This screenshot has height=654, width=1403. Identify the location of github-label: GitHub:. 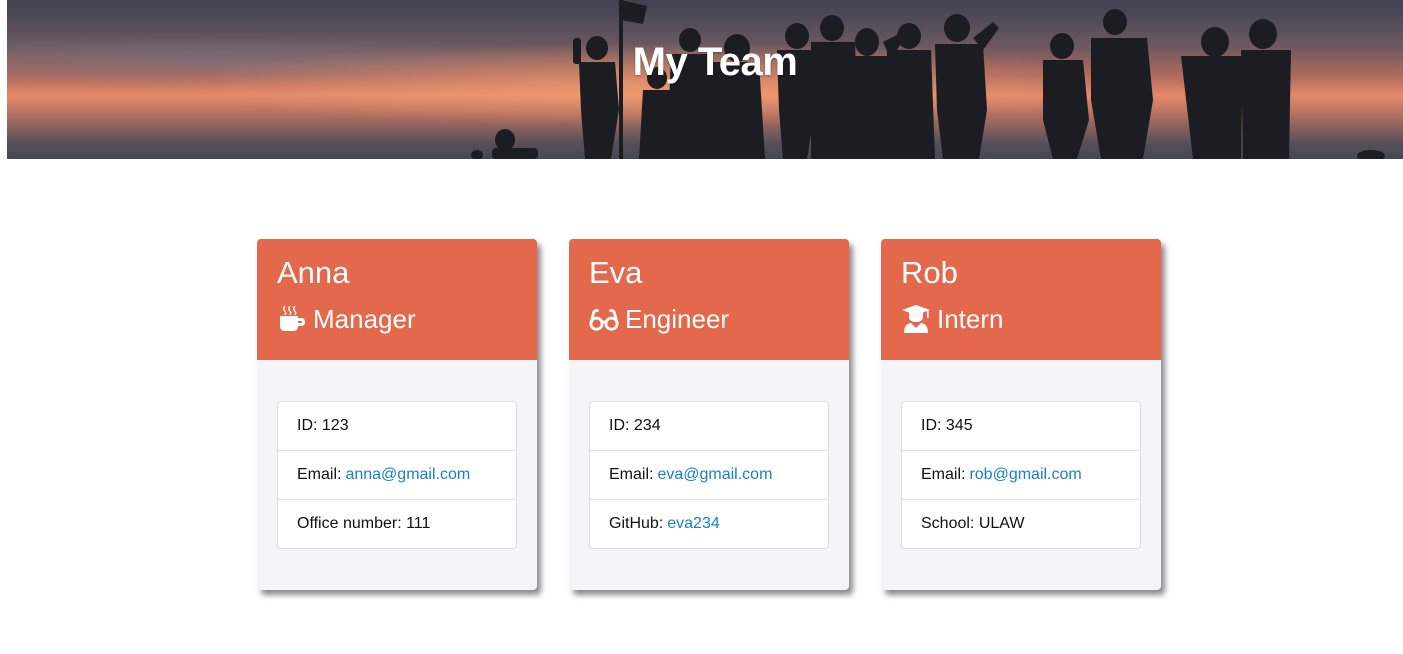
(636, 523).